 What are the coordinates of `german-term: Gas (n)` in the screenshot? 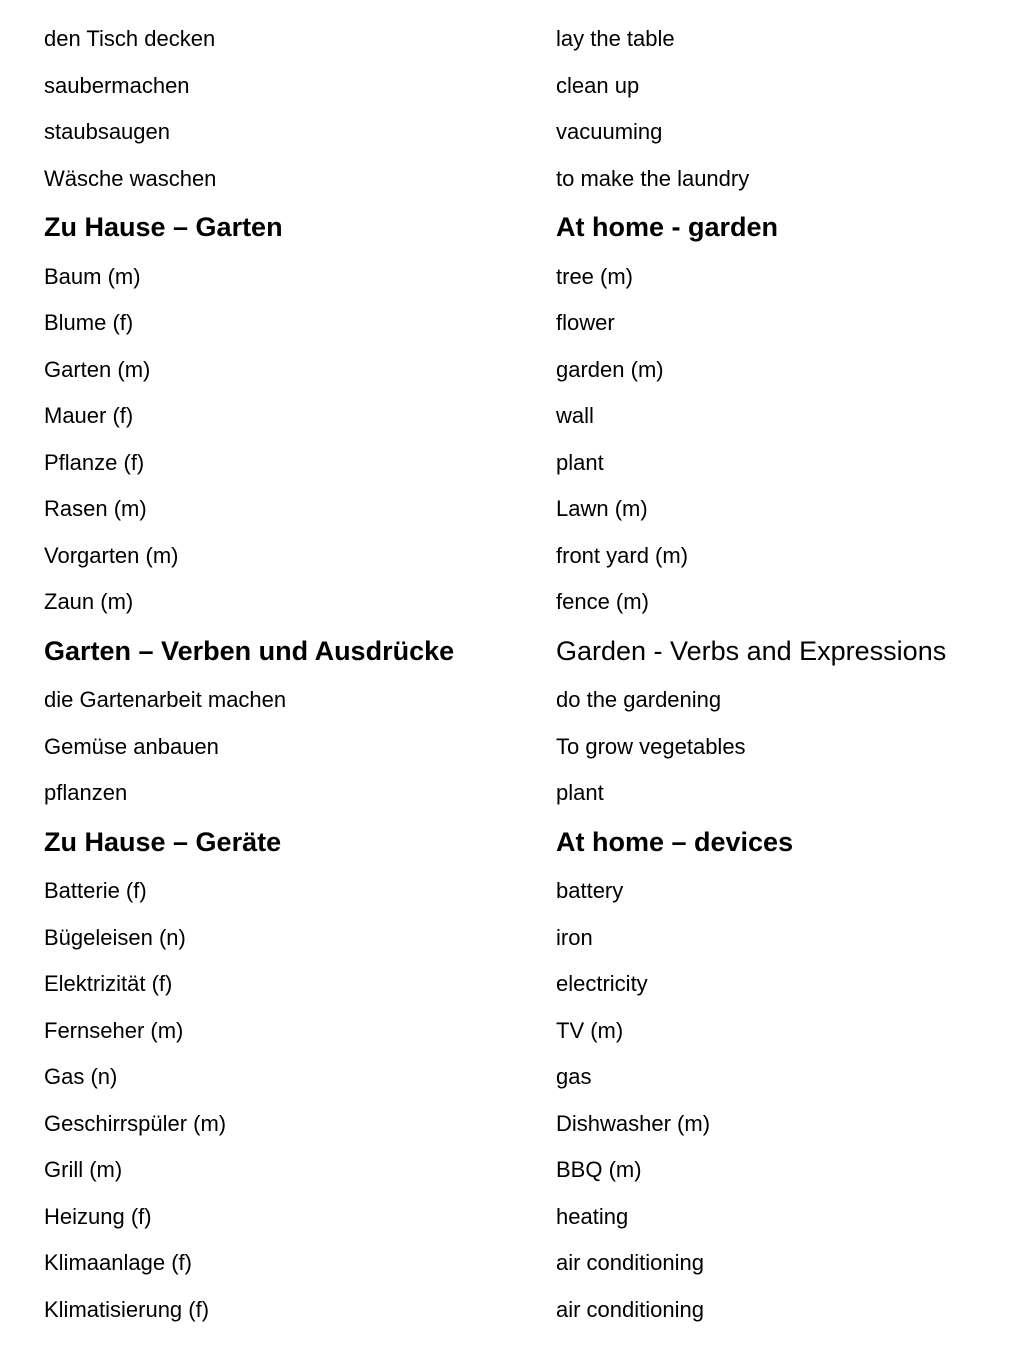 It's located at (81, 1076).